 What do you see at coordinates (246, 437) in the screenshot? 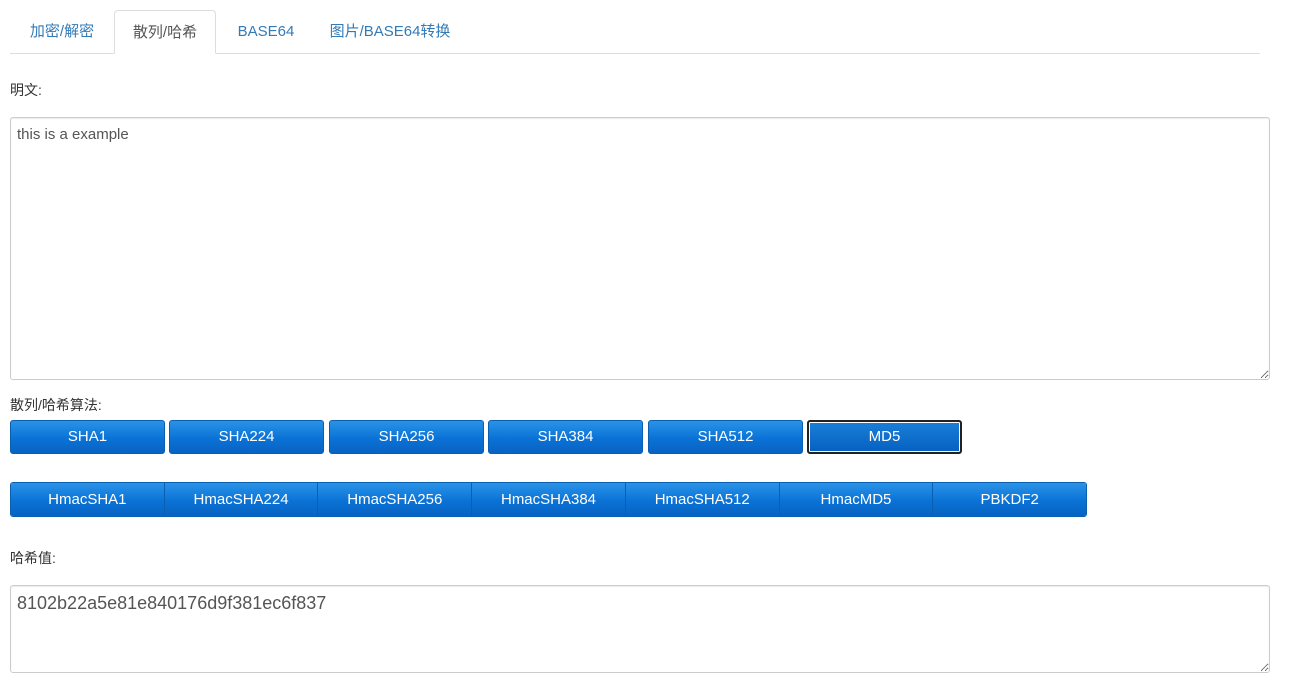
I see `sha224-button: SHA224` at bounding box center [246, 437].